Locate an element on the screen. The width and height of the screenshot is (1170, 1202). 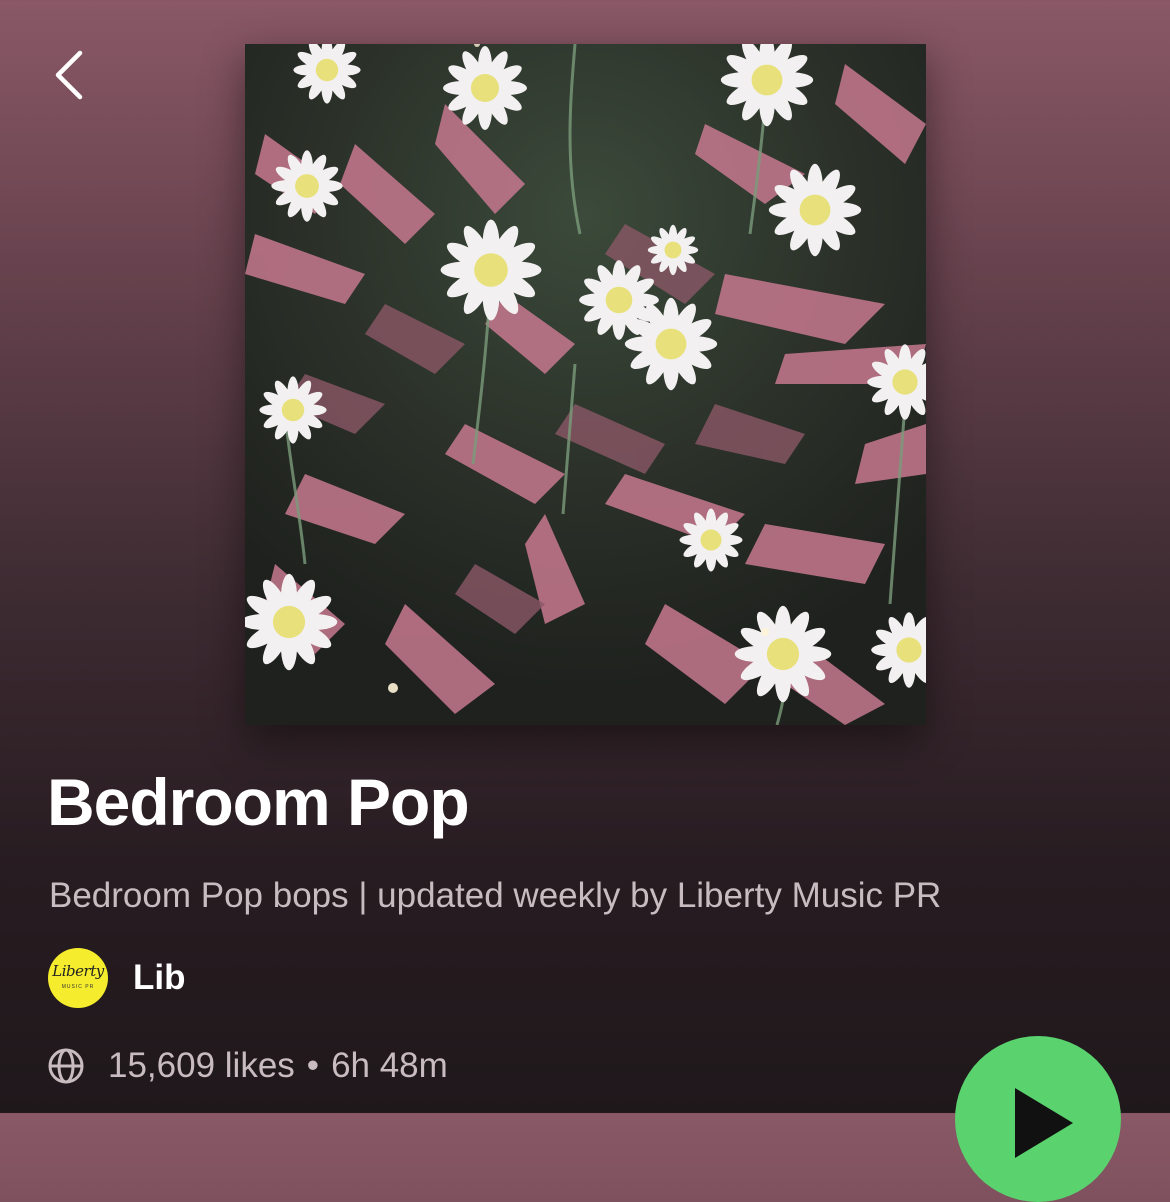
play-icon is located at coordinates (1044, 1123).